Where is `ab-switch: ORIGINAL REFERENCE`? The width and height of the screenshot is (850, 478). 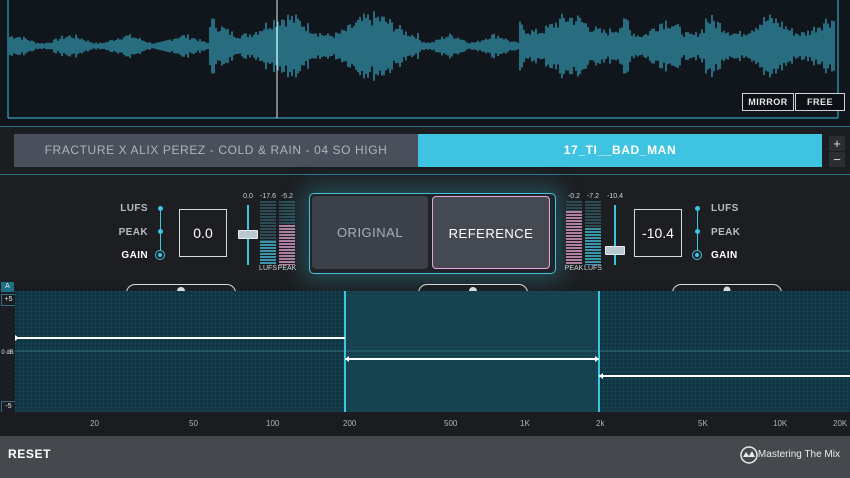 ab-switch: ORIGINAL REFERENCE is located at coordinates (432, 233).